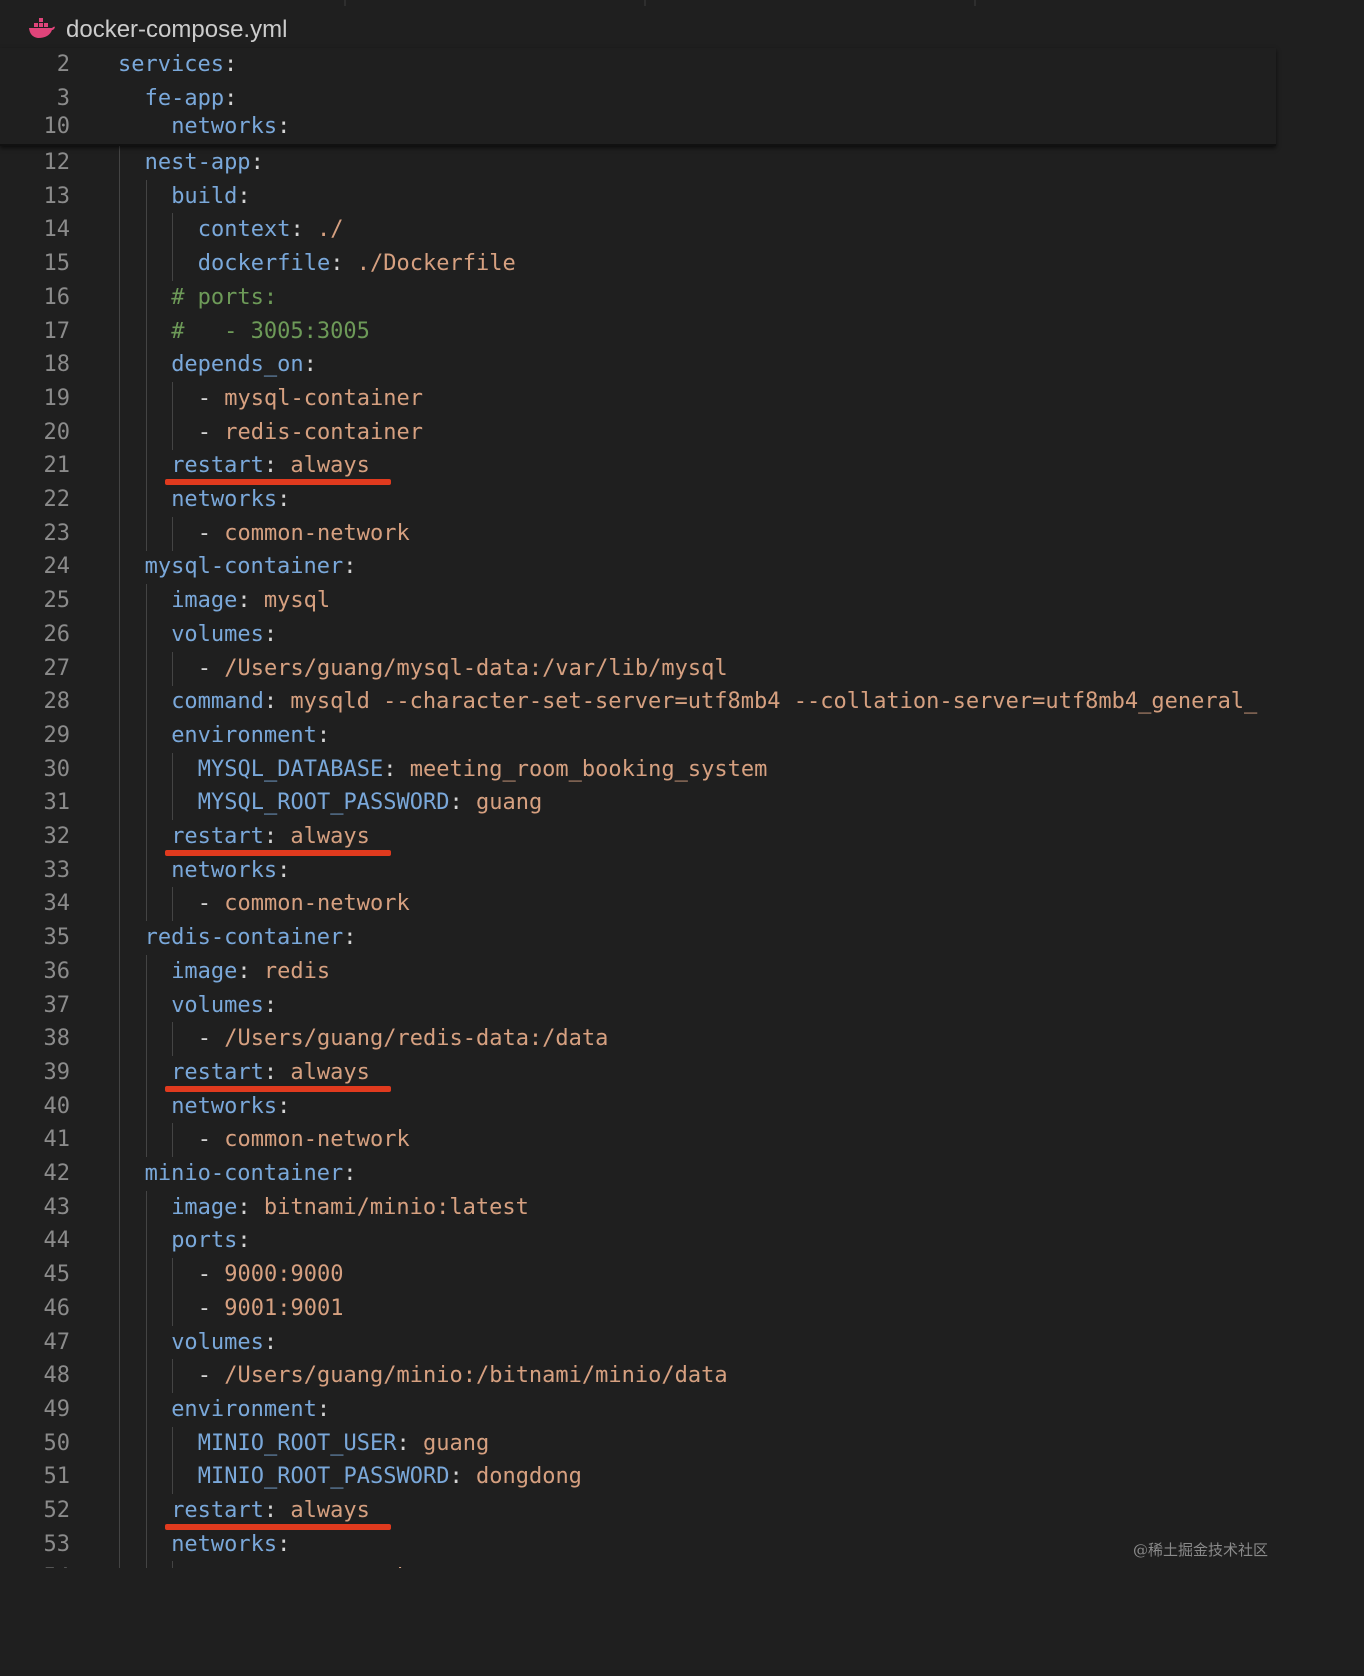  What do you see at coordinates (638, 1073) in the screenshot?
I see `code-line: 39 restart: always` at bounding box center [638, 1073].